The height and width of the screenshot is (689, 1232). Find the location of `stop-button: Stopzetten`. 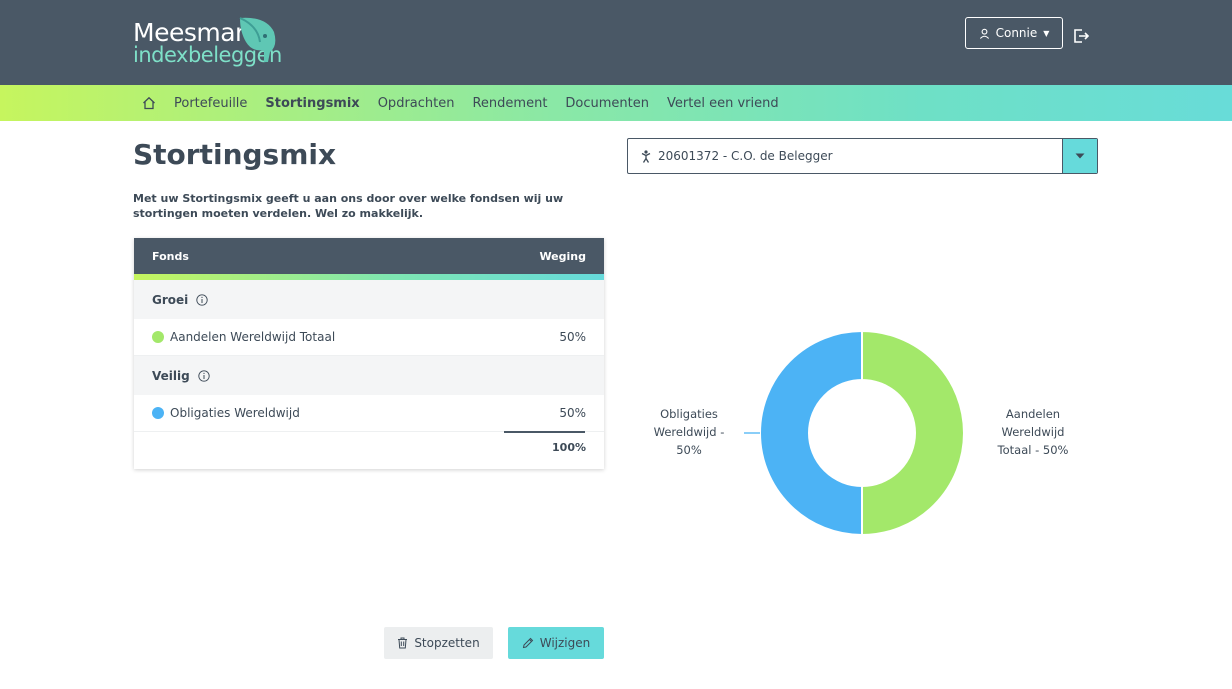

stop-button: Stopzetten is located at coordinates (438, 643).